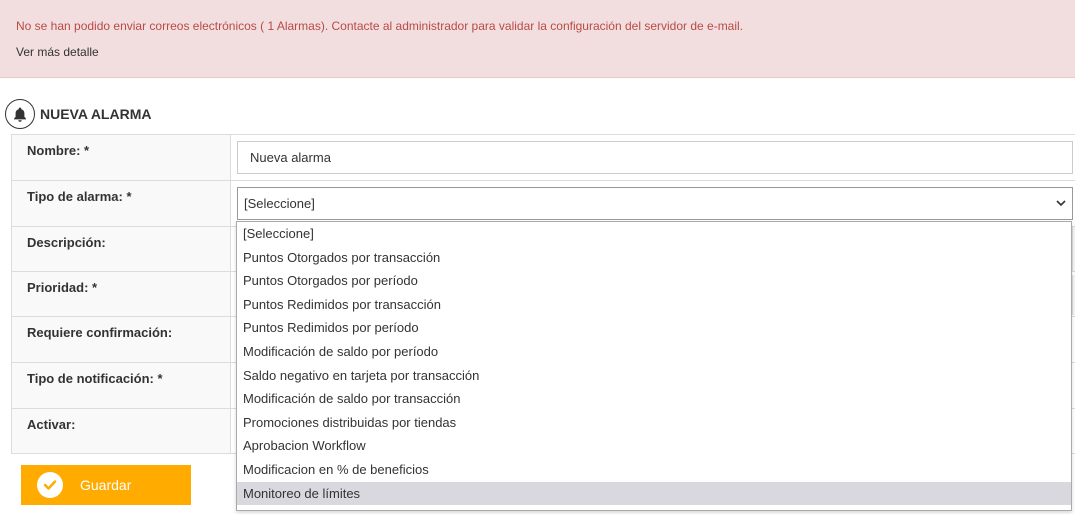 The image size is (1075, 514). Describe the element at coordinates (655, 157) in the screenshot. I see `nombre-input` at that location.